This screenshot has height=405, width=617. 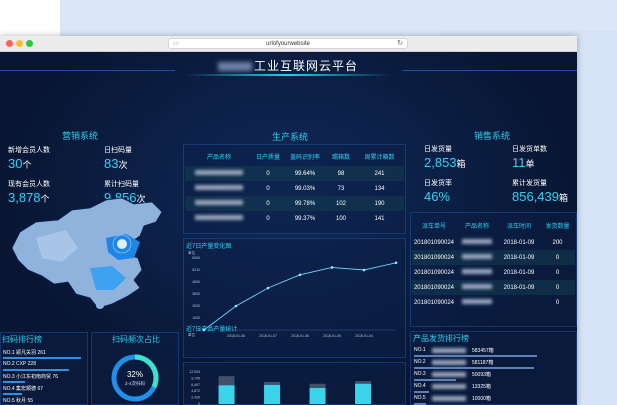 I want to click on column-header: 发货数量, so click(x=557, y=226).